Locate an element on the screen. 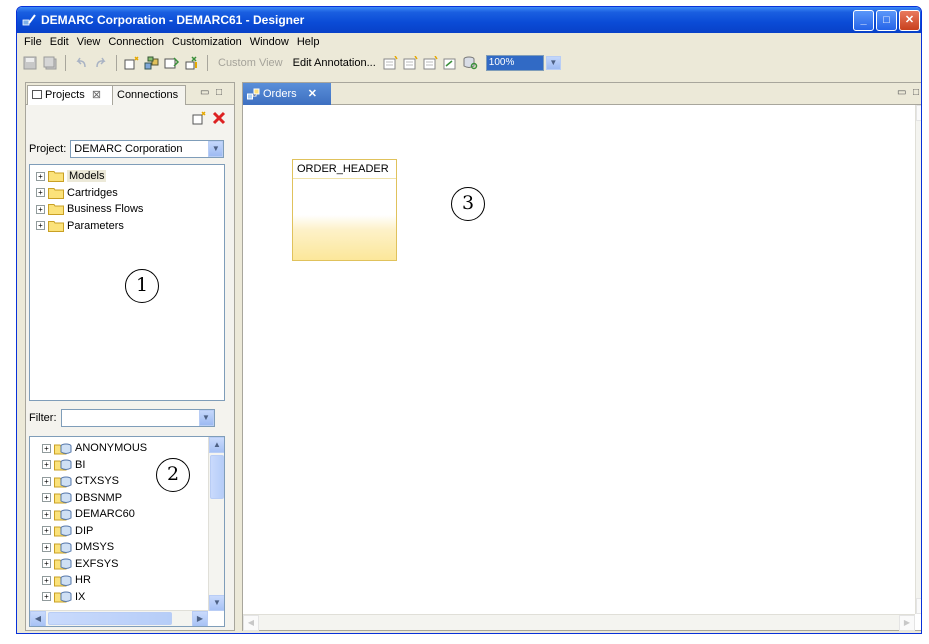 The height and width of the screenshot is (644, 929). close-button: ✕ is located at coordinates (909, 20).